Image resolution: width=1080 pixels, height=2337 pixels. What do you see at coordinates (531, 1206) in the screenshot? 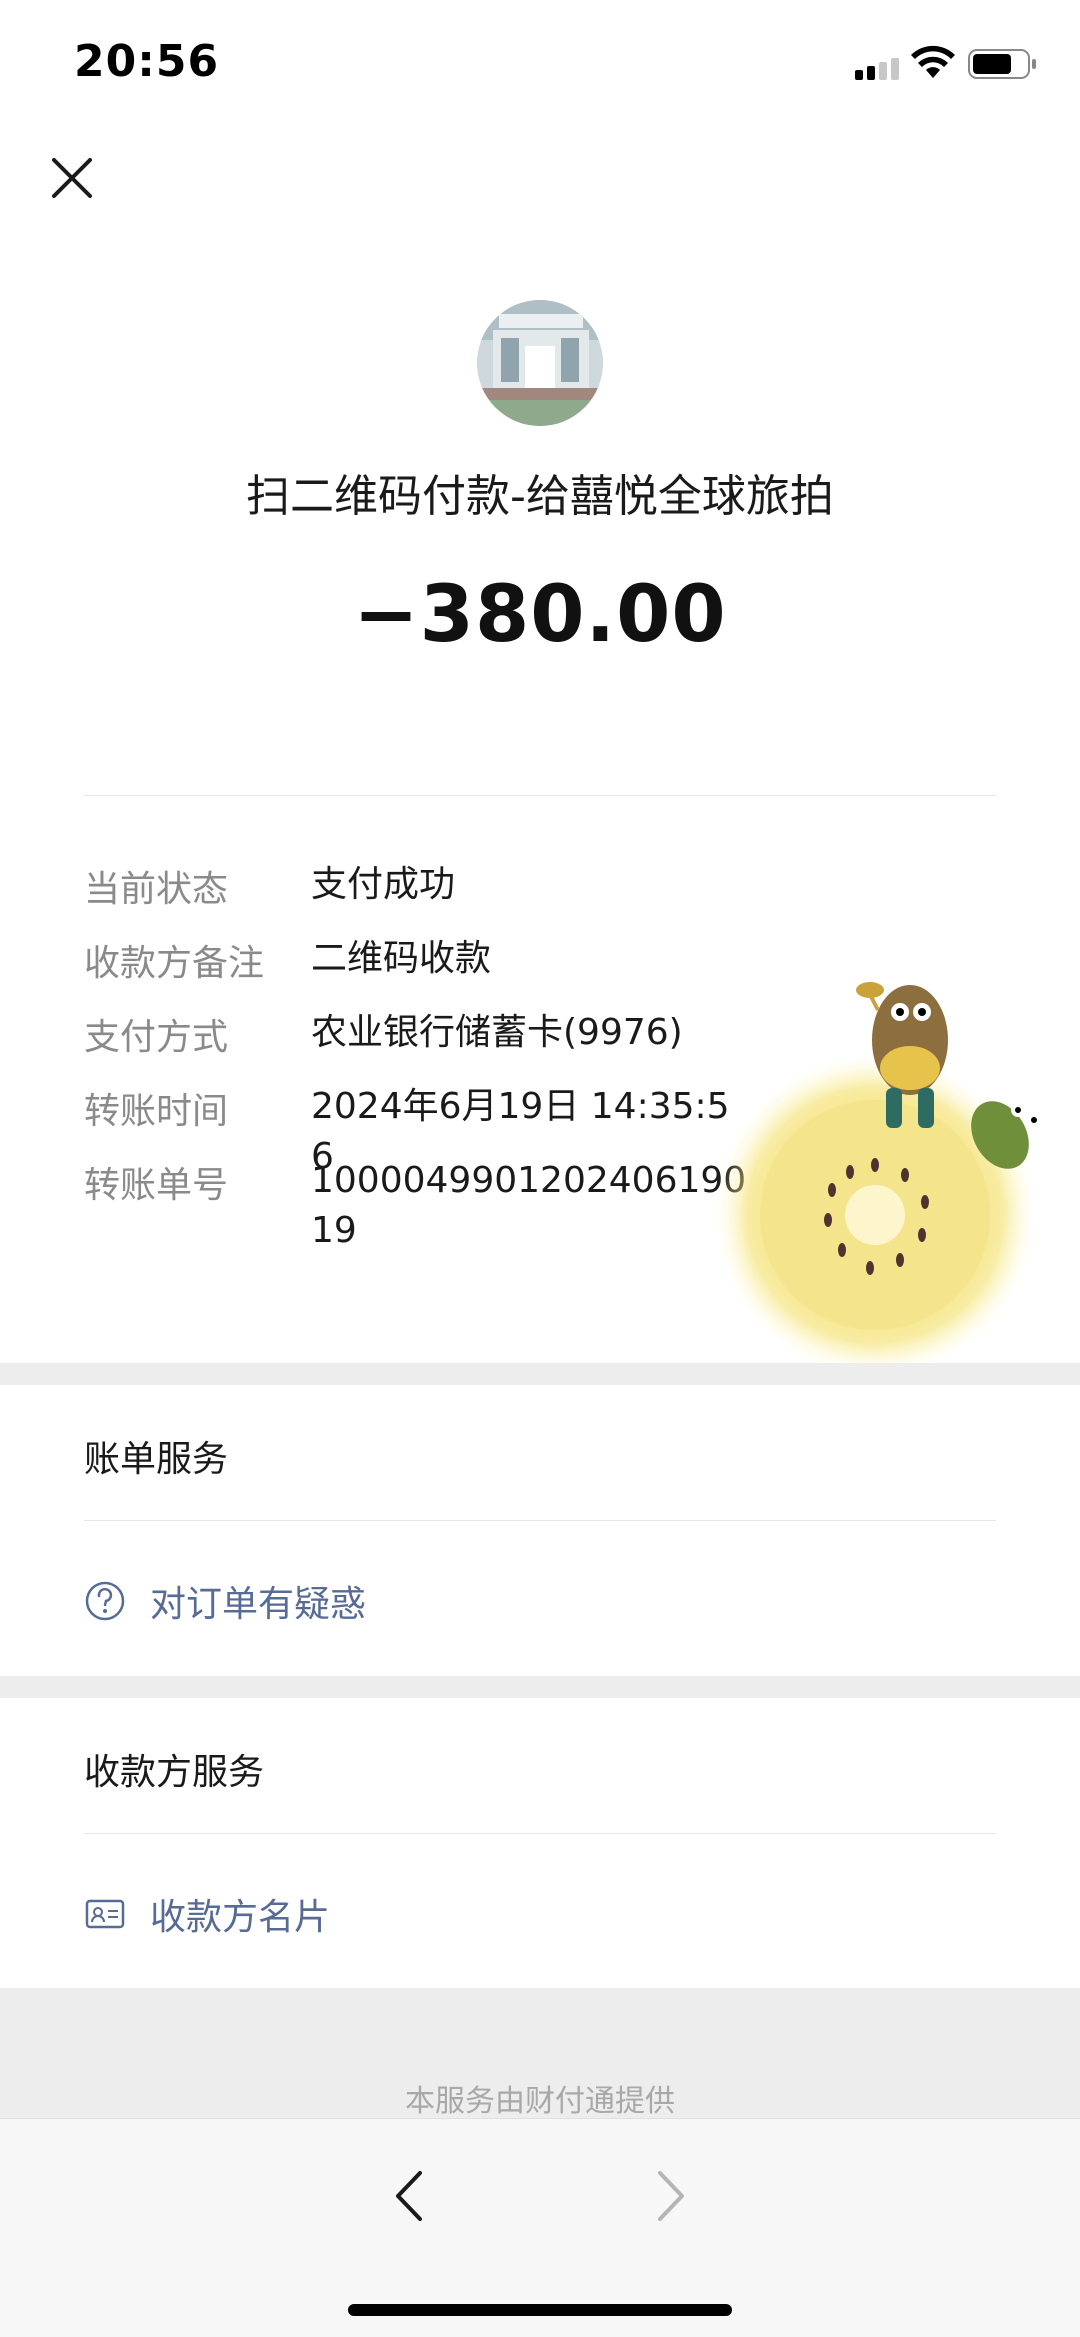
I see `detail-value: 100004990120240619019` at bounding box center [531, 1206].